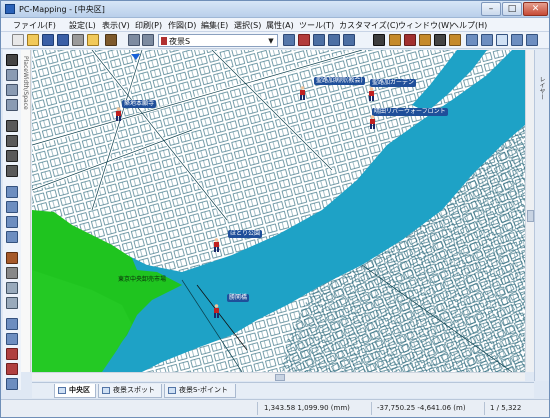  I want to click on print-icon, so click(78, 40).